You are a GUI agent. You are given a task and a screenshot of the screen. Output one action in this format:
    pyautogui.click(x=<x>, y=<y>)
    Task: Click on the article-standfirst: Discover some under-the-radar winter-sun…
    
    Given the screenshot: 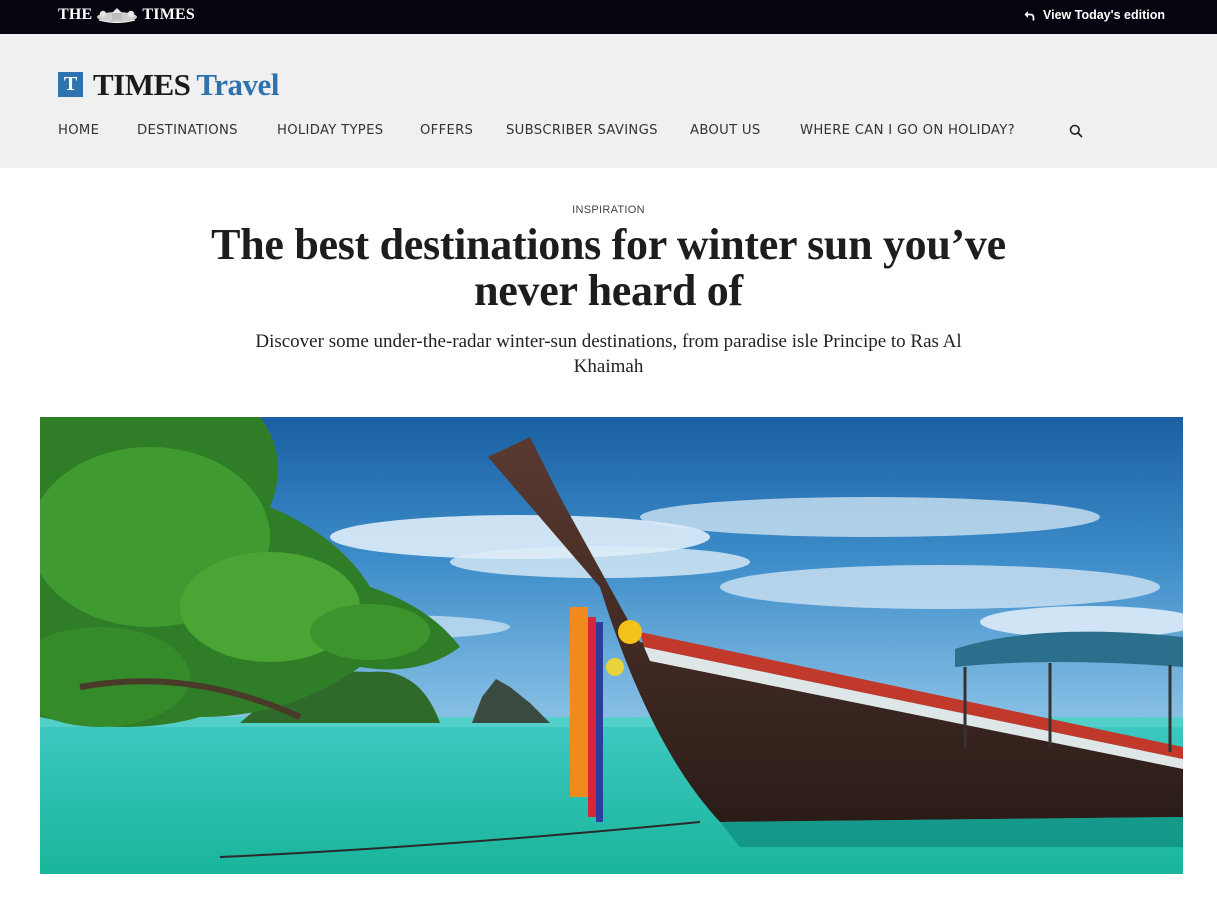 What is the action you would take?
    pyautogui.click(x=608, y=354)
    